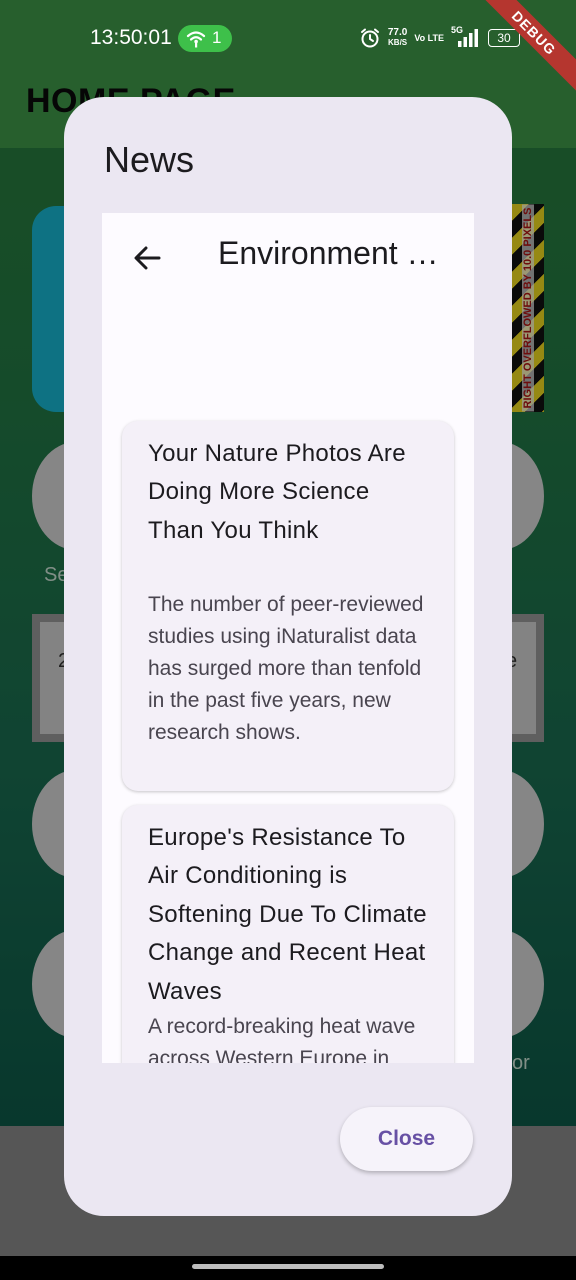 The height and width of the screenshot is (1280, 576). Describe the element at coordinates (288, 1266) in the screenshot. I see `home-indicator` at that location.